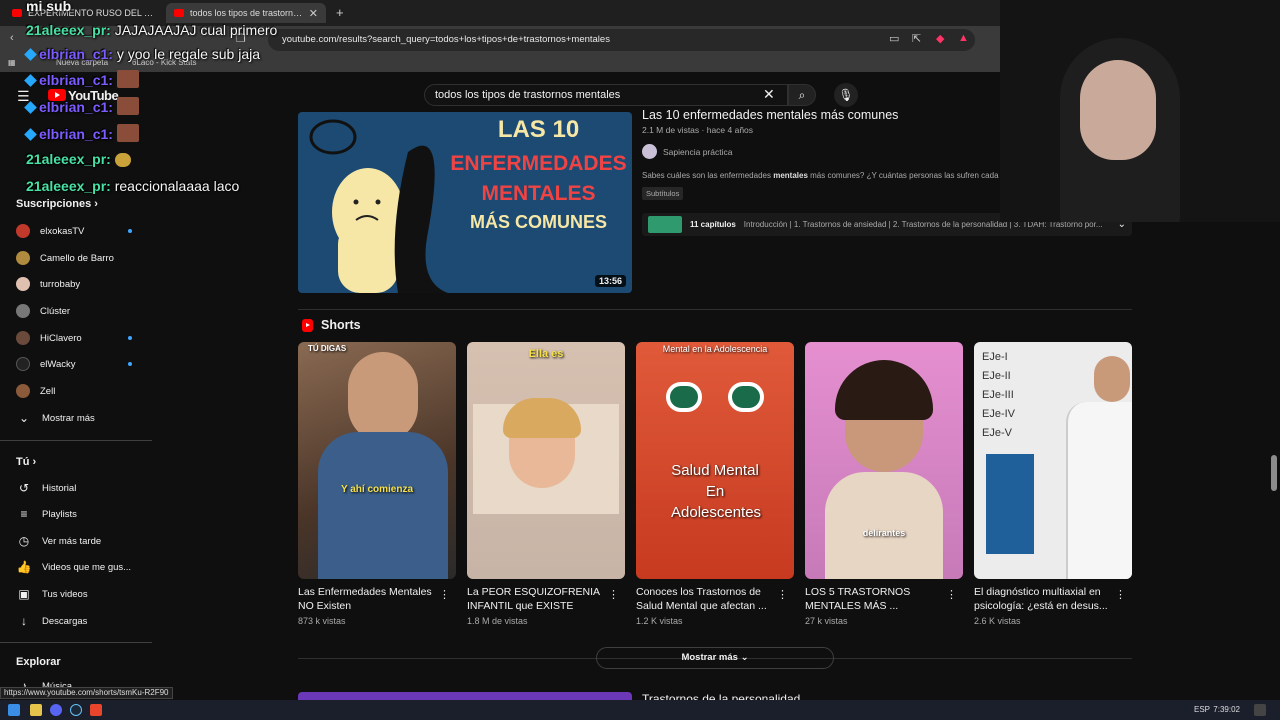  Describe the element at coordinates (894, 38) in the screenshot. I see `cast-icon: ▭` at that location.